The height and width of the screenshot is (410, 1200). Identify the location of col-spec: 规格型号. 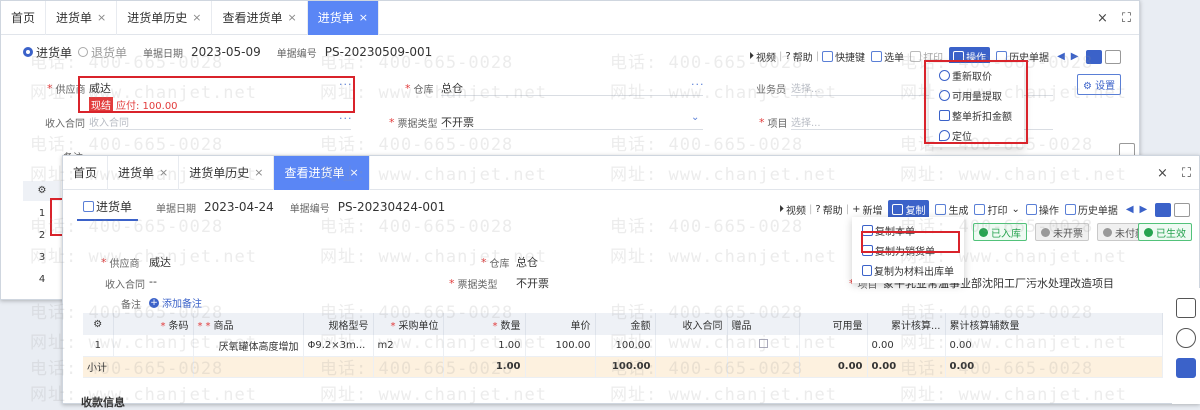
(348, 326).